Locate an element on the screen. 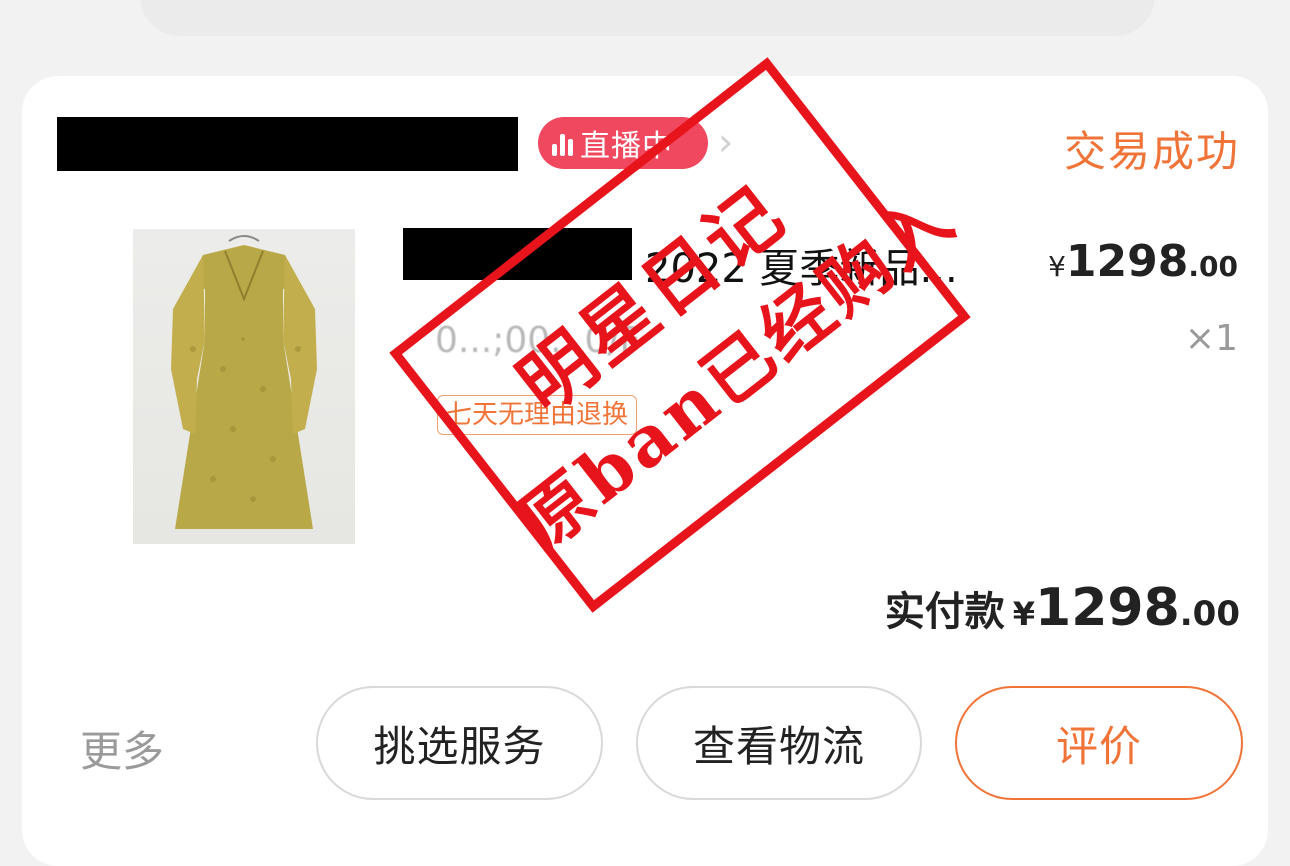  price-decimal: .00 is located at coordinates (1213, 266).